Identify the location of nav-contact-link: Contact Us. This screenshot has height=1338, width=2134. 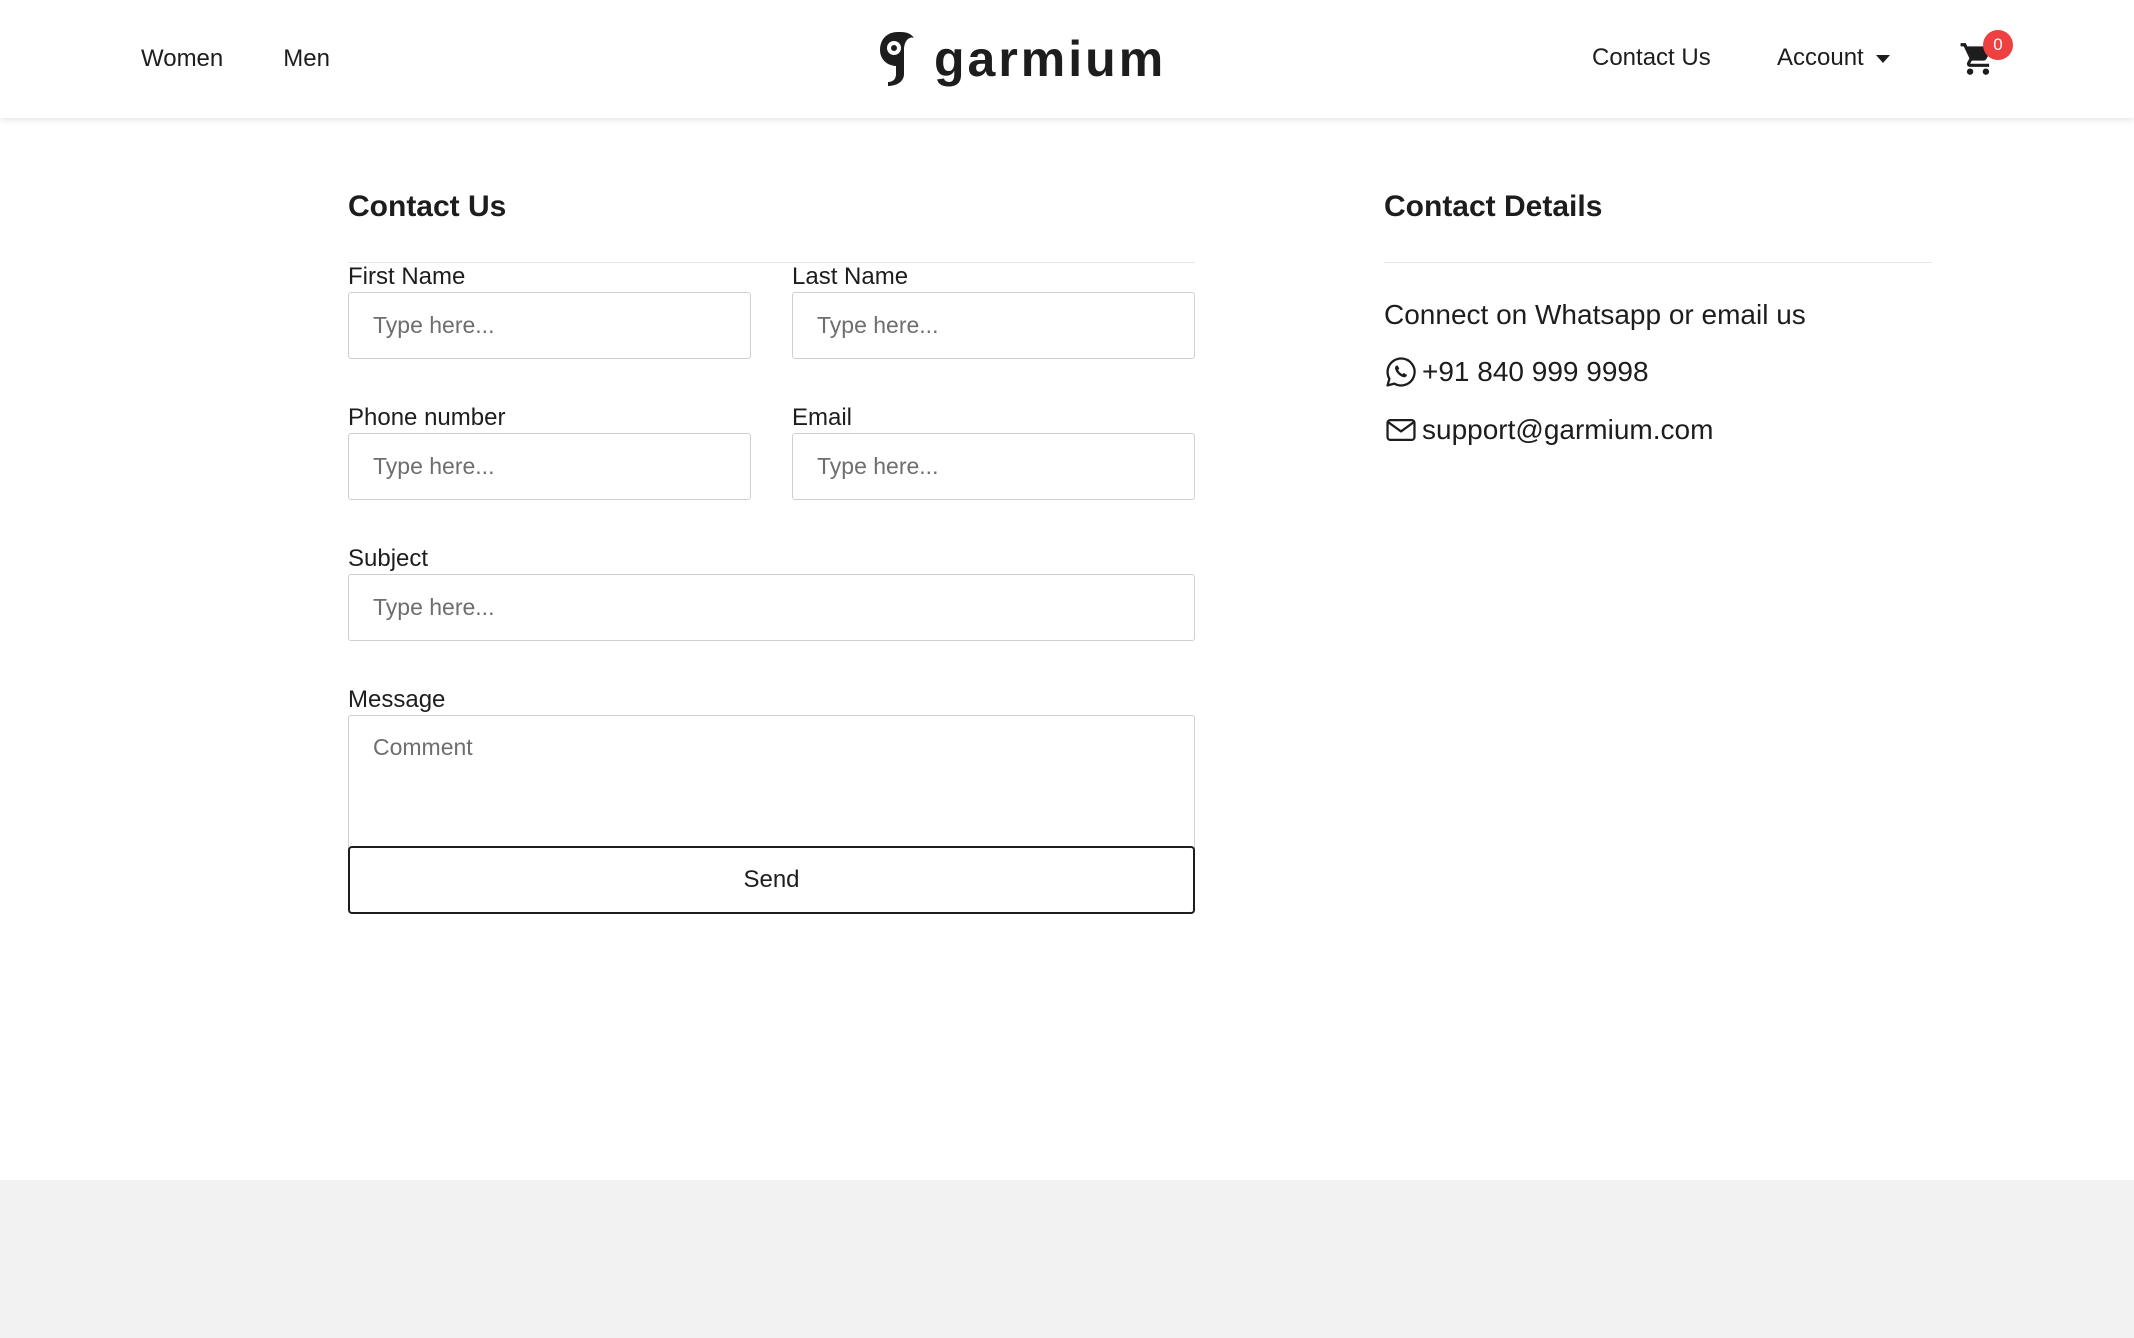
(1651, 58).